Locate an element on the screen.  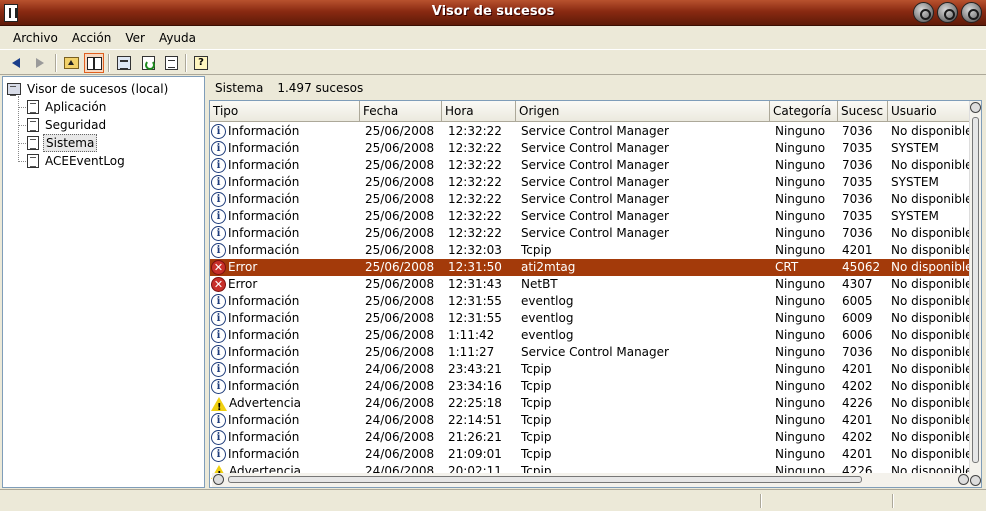
title-bar: Visor de sucesos is located at coordinates (493, 13).